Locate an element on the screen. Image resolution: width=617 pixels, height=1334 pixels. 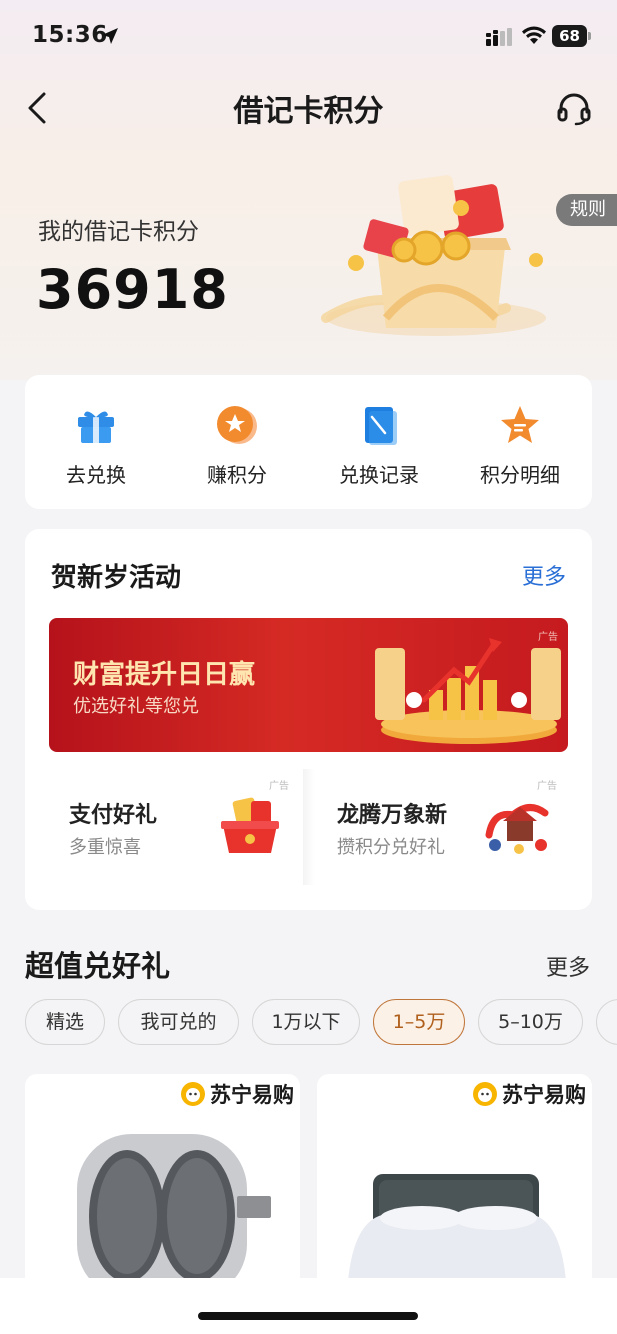
banner-title: 财富提升日日赢 is located at coordinates (164, 675).